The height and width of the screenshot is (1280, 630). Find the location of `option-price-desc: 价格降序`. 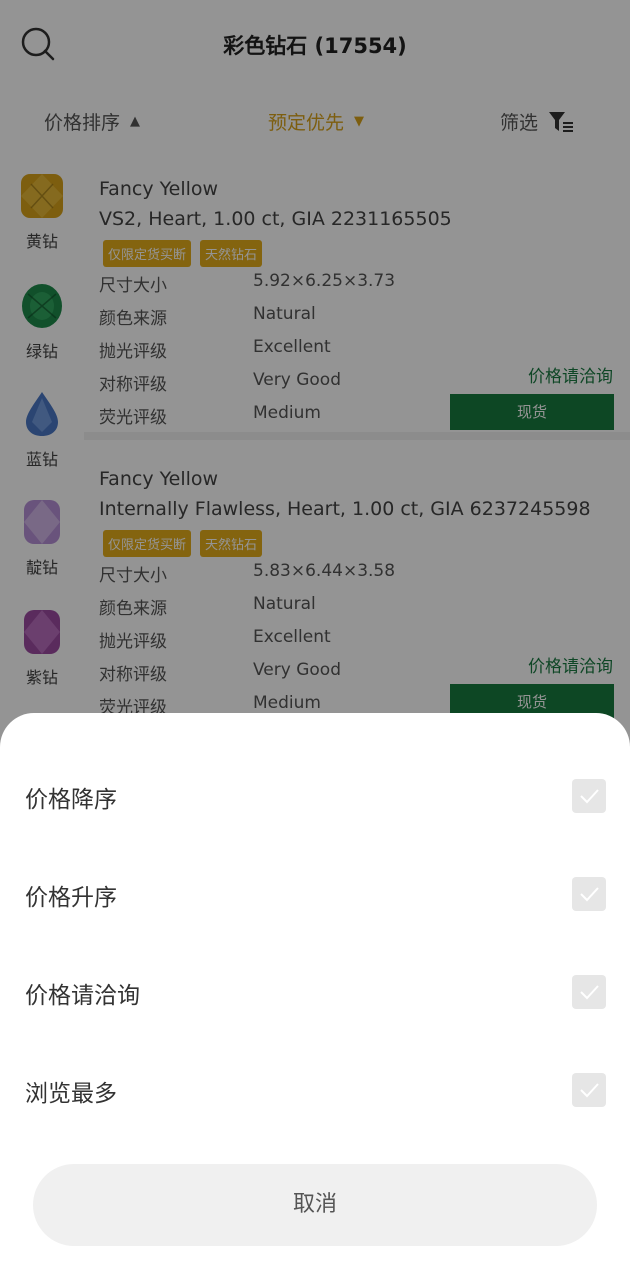

option-price-desc: 价格降序 is located at coordinates (315, 799).